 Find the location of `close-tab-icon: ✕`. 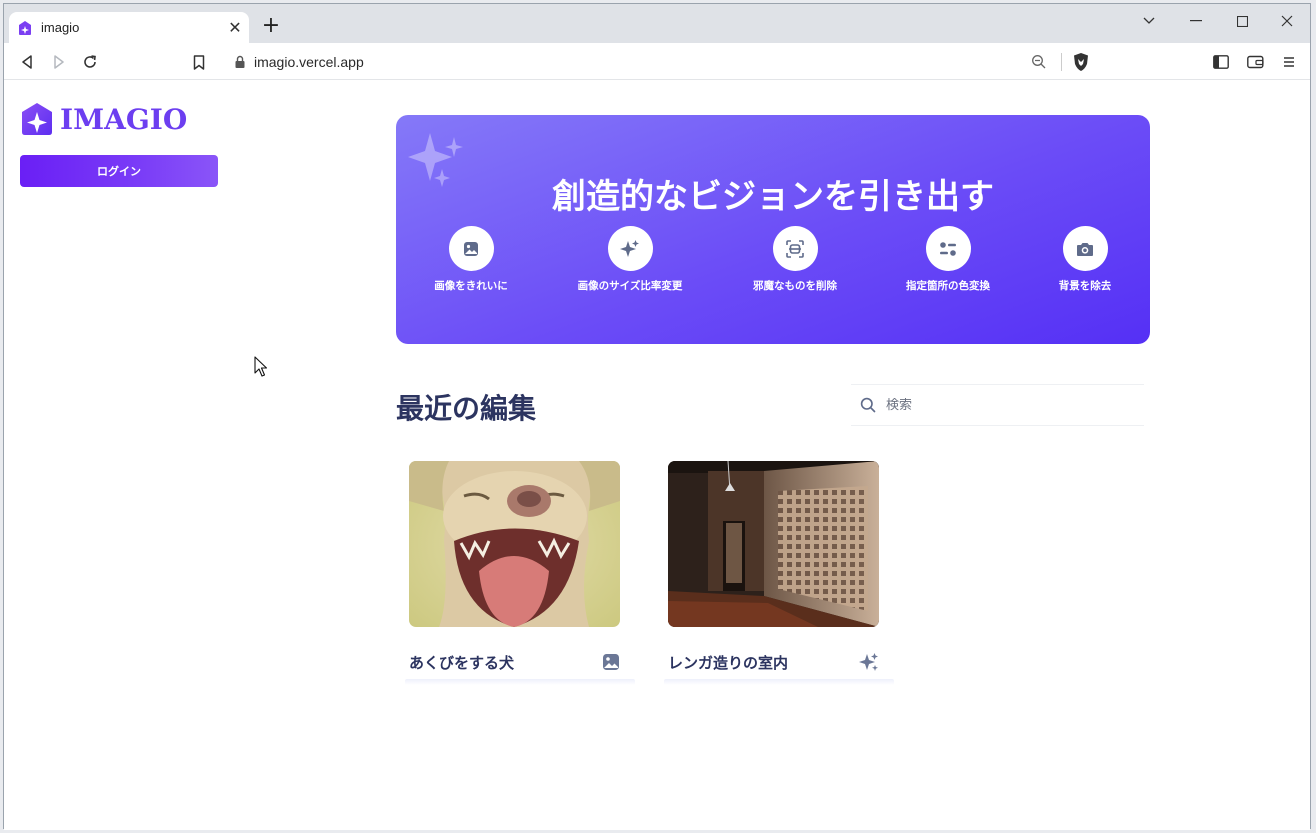

close-tab-icon: ✕ is located at coordinates (235, 27).